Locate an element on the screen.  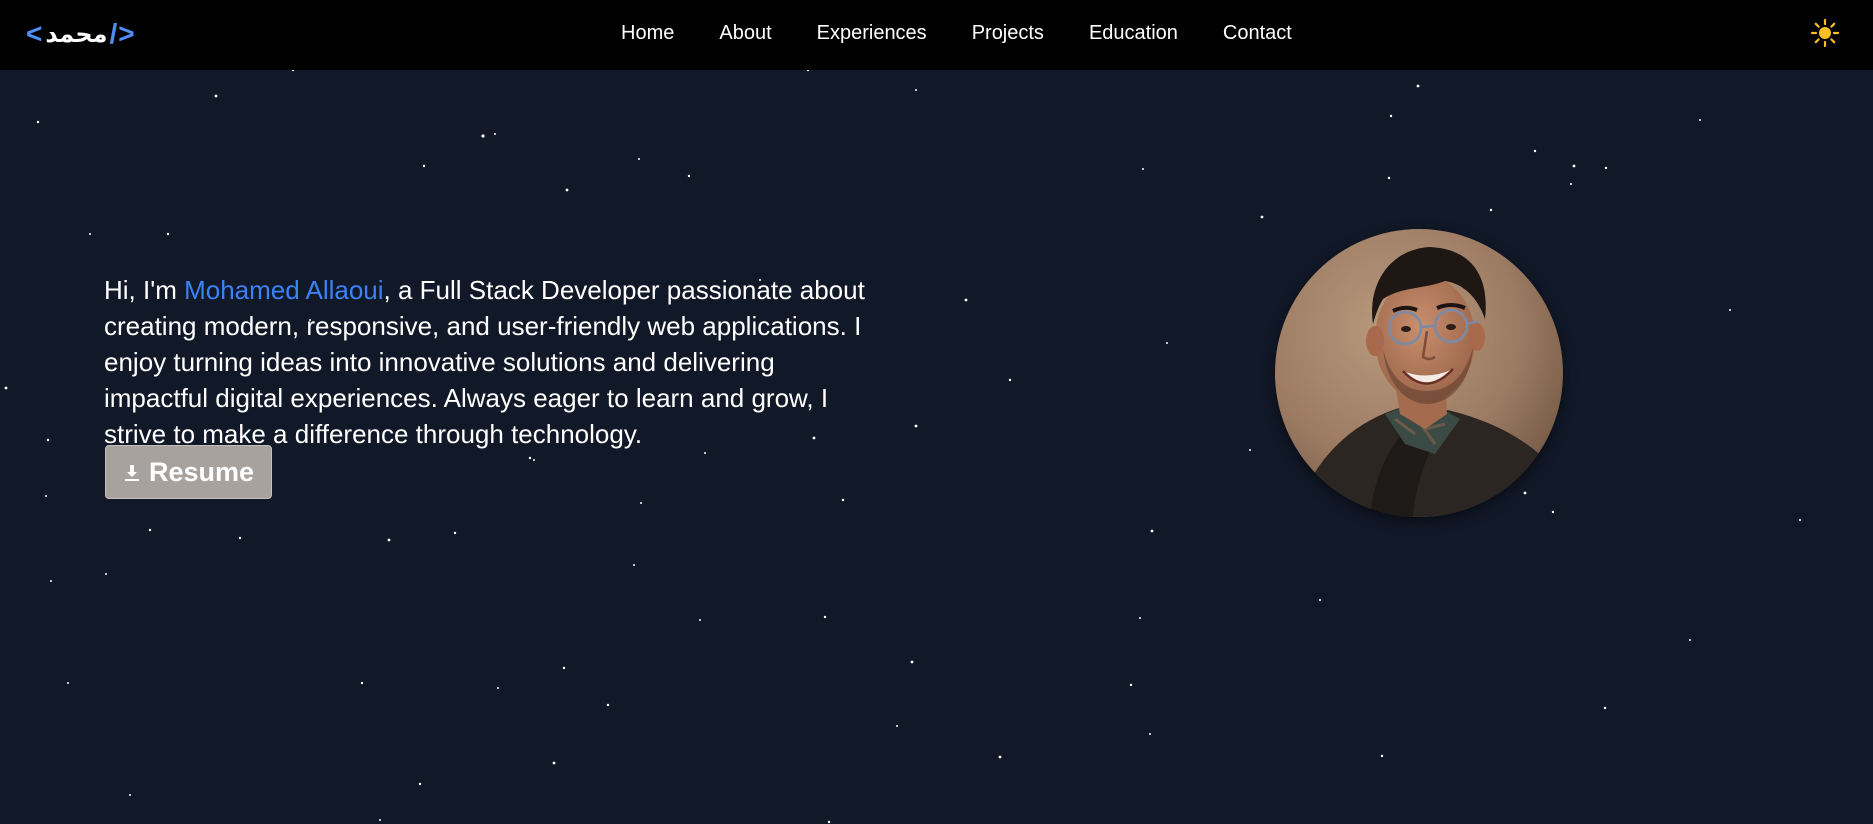
resume-download-button: Resume is located at coordinates (188, 472).